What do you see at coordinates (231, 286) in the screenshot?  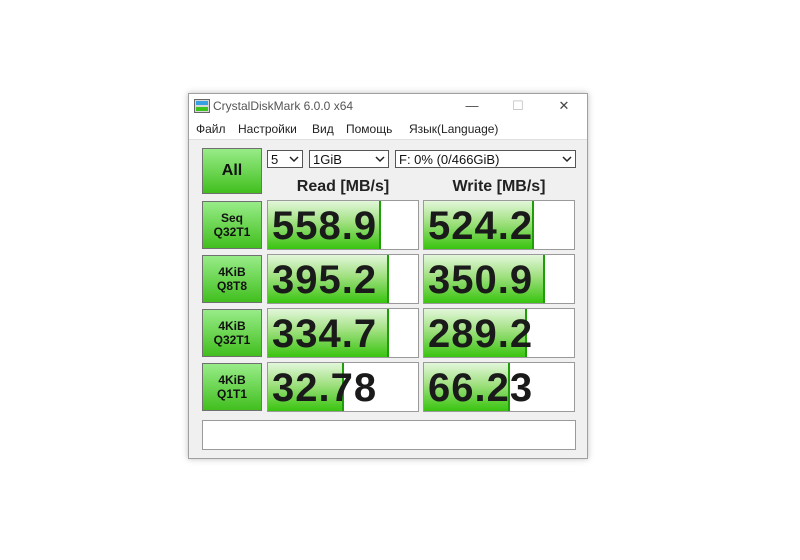 I see `test-button-line2: Q8T8` at bounding box center [231, 286].